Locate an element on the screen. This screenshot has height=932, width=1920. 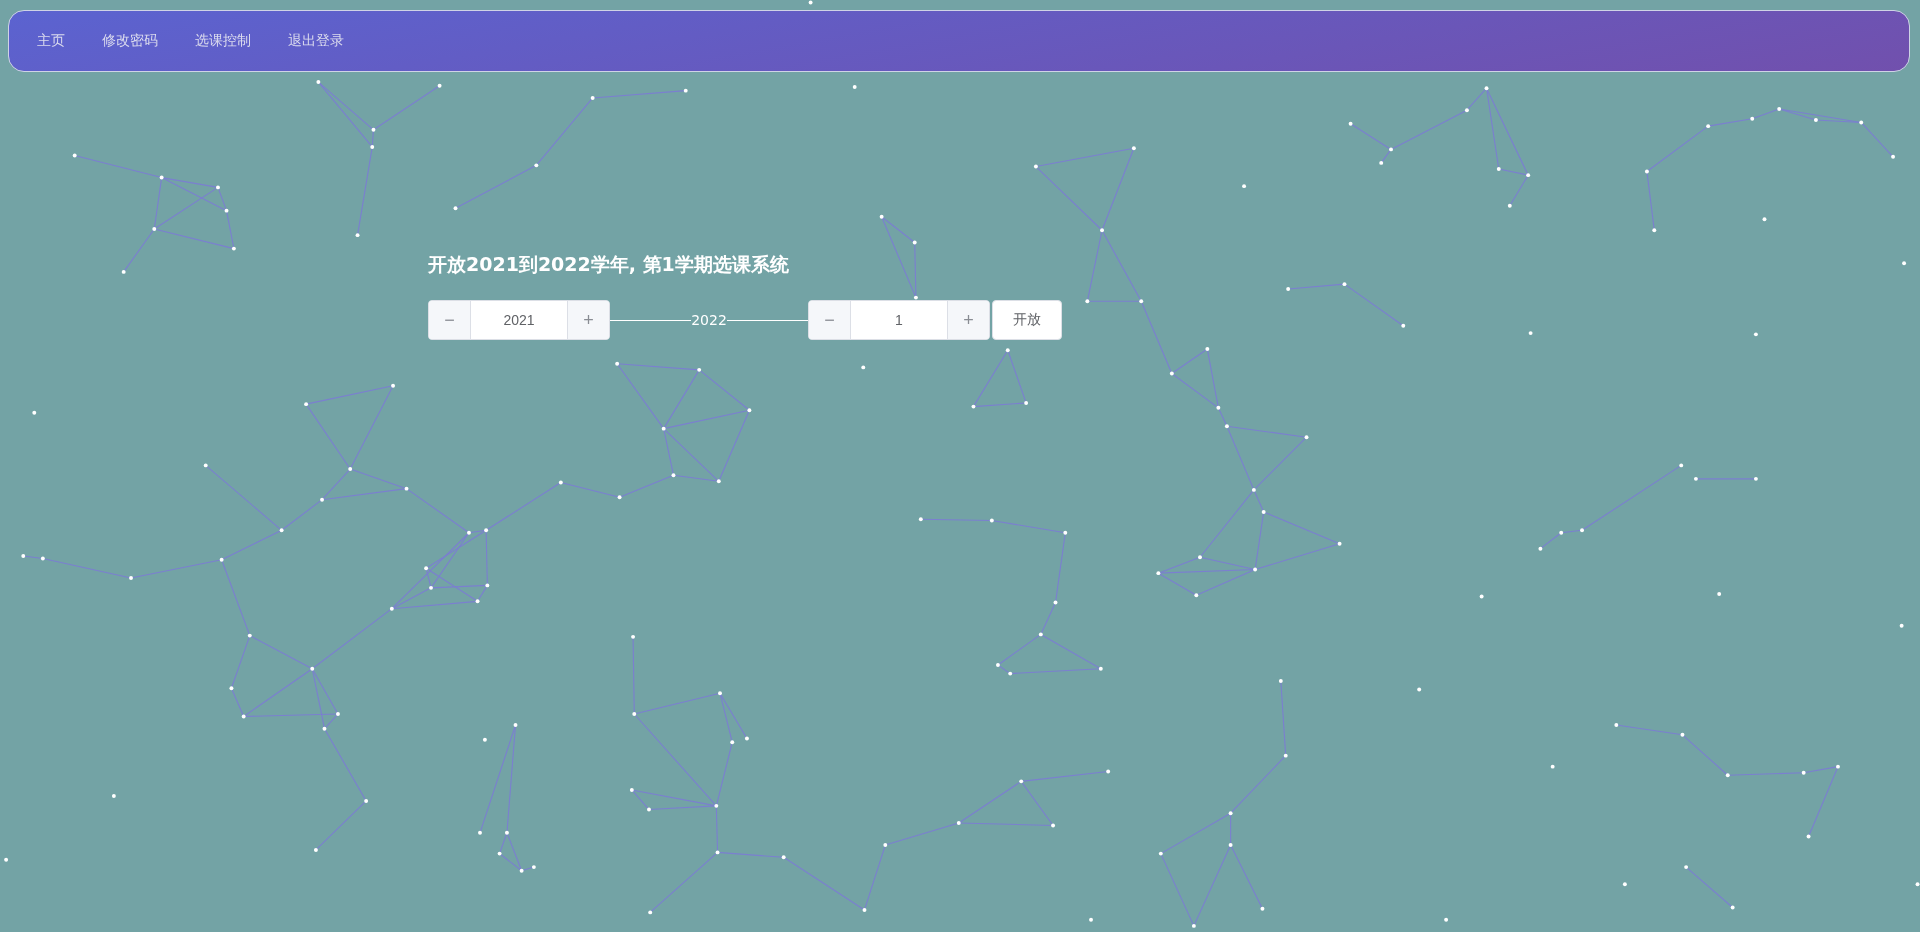
end-year-label: 2022 is located at coordinates (709, 320).